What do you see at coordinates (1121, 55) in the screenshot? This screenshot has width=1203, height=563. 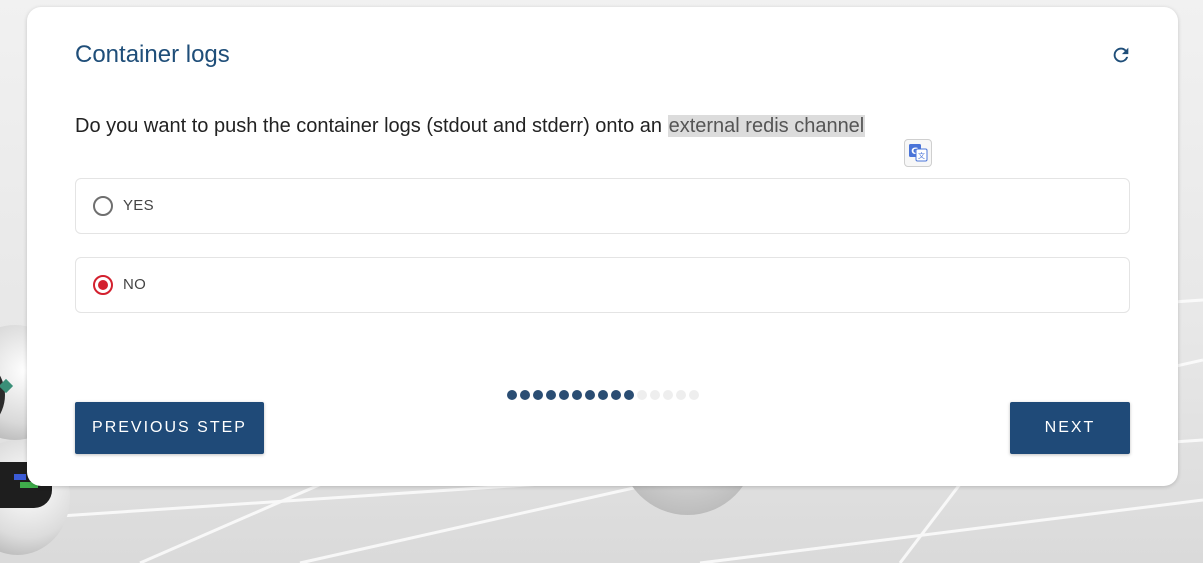 I see `refresh-icon` at bounding box center [1121, 55].